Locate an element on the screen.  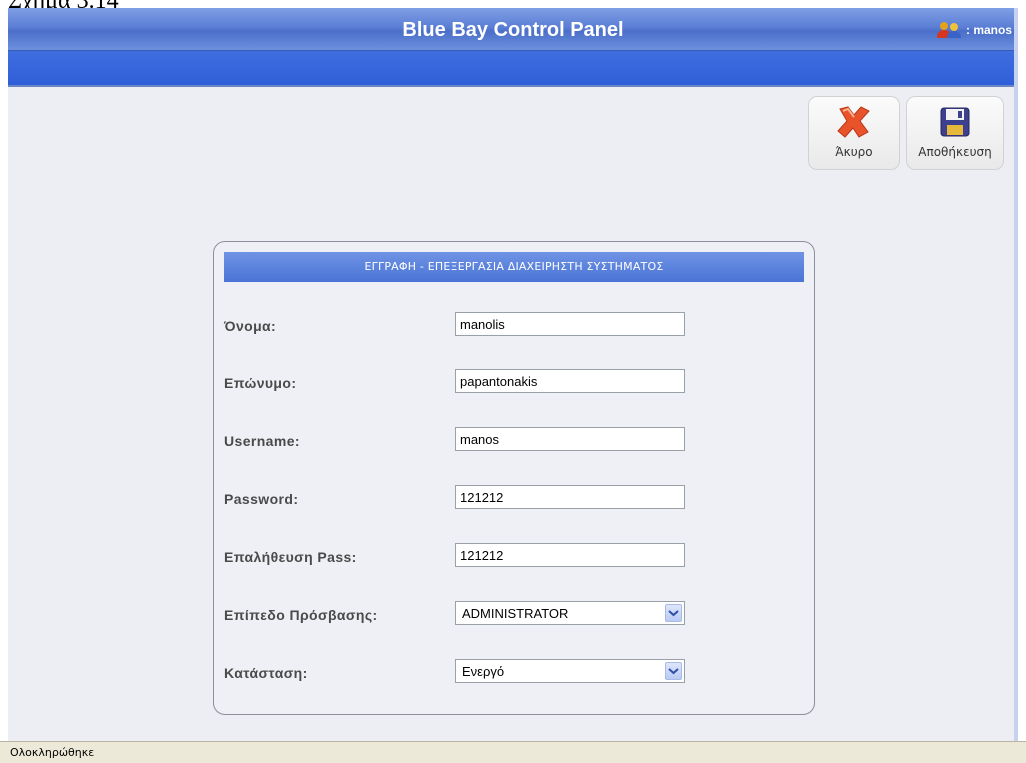
access-level-select: ADMINISTRATOR is located at coordinates (570, 613).